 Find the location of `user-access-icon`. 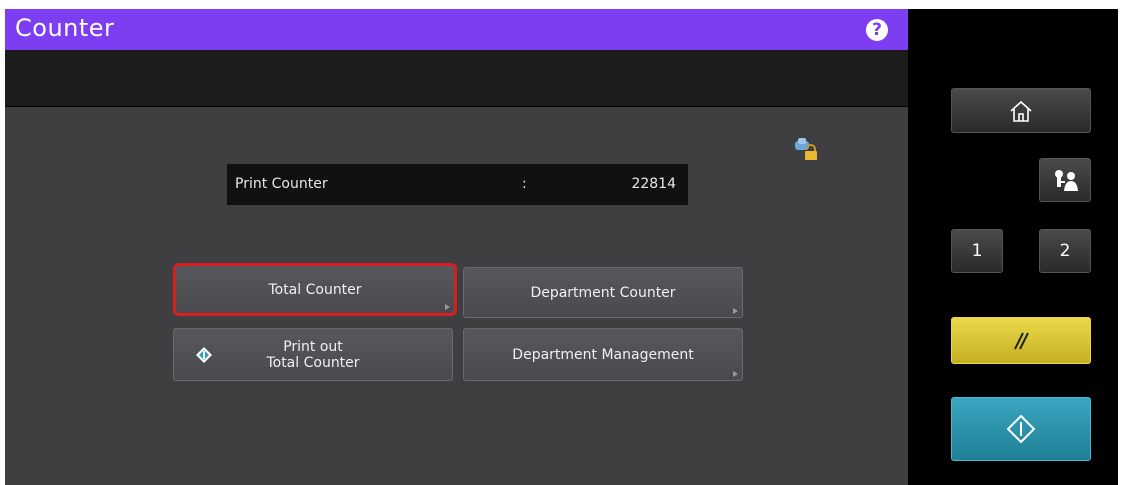

user-access-icon is located at coordinates (1066, 180).